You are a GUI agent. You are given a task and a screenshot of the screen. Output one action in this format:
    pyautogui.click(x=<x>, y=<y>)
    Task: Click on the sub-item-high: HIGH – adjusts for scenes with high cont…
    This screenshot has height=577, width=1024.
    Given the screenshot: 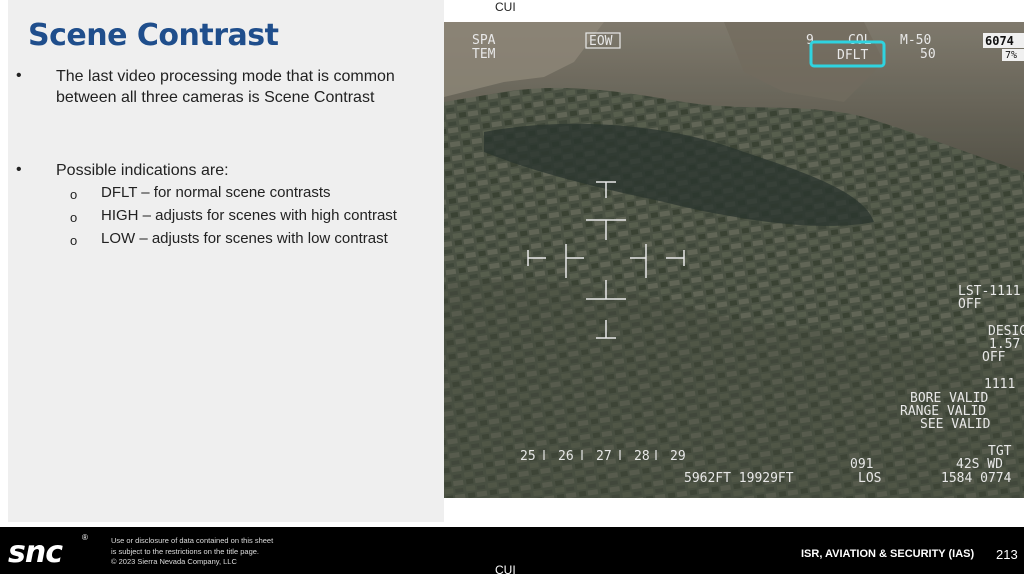 What is the action you would take?
    pyautogui.click(x=249, y=215)
    